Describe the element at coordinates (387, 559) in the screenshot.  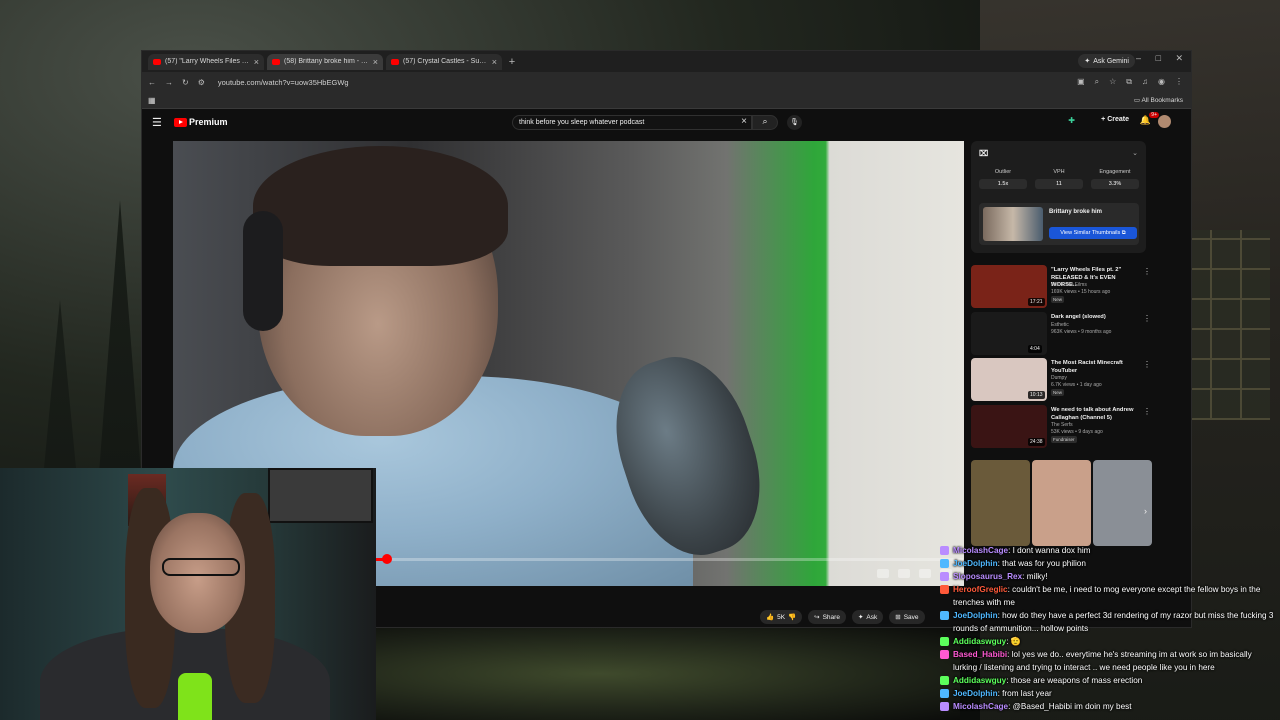
I see `video-scrubber` at that location.